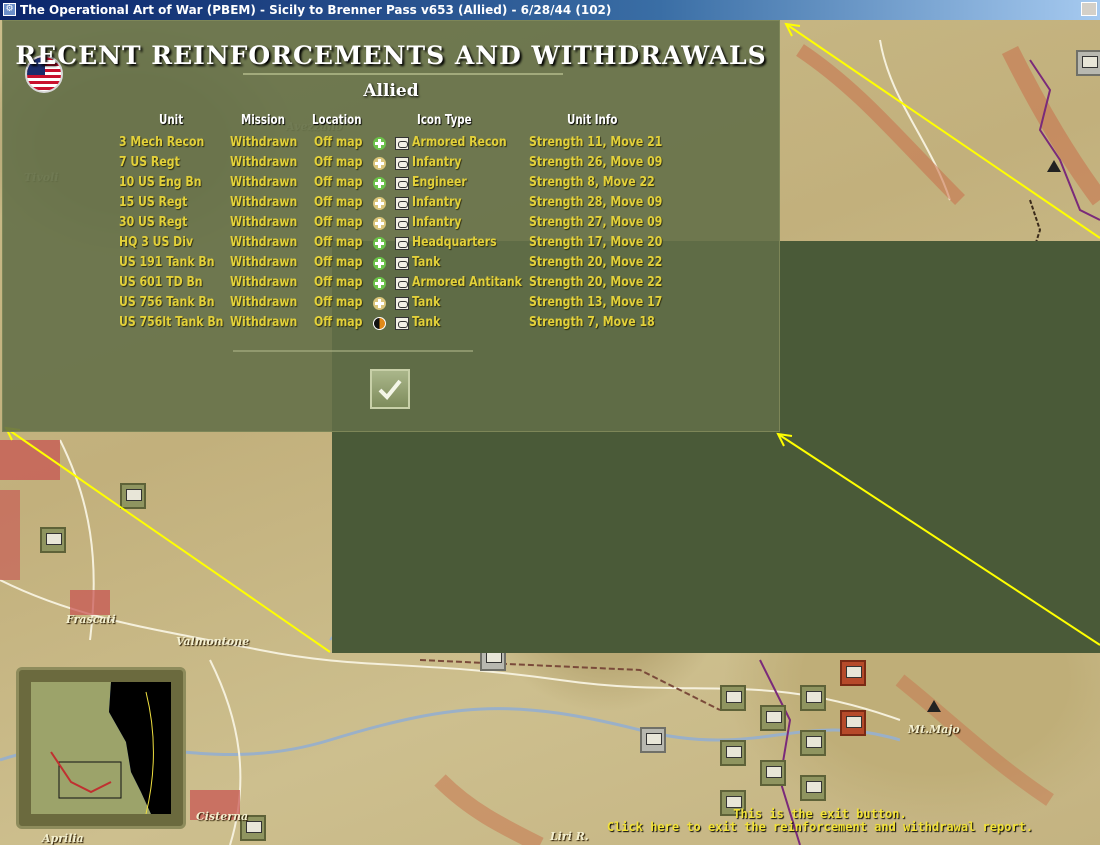 This screenshot has width=1100, height=845. I want to click on town-label-cisterna: Cisterna, so click(222, 816).